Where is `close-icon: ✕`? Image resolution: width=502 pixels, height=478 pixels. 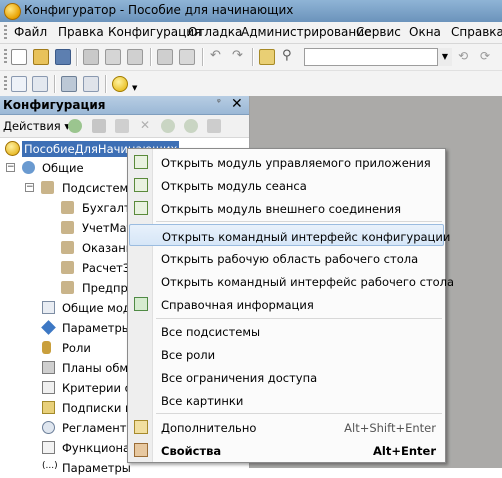
close-icon: ✕ is located at coordinates (237, 104).